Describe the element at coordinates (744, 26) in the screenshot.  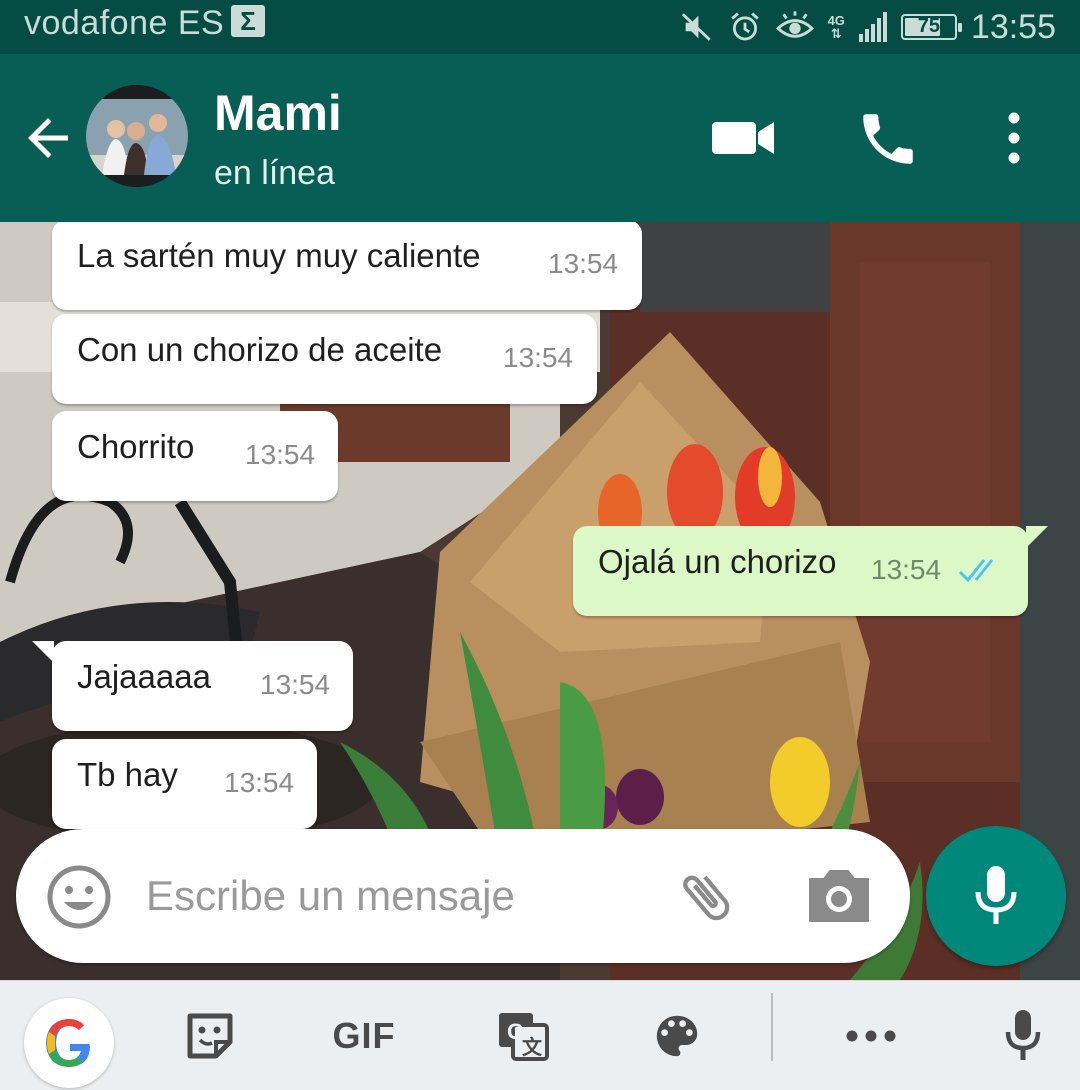
I see `alarm-icon` at that location.